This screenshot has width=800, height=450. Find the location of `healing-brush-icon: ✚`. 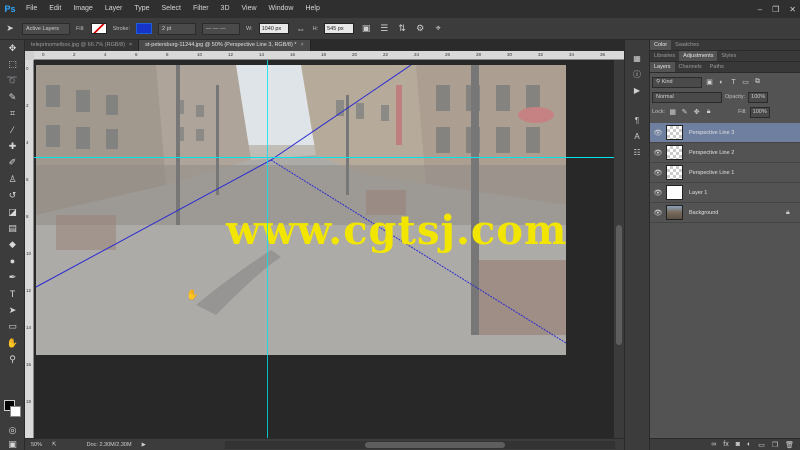

healing-brush-icon: ✚ is located at coordinates (12, 146).